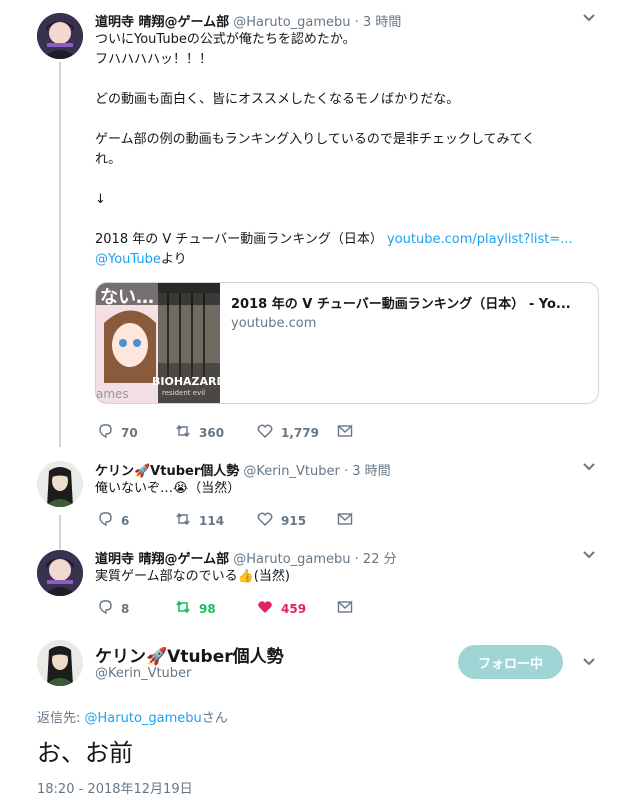  I want to click on like-button: 459, so click(281, 608).